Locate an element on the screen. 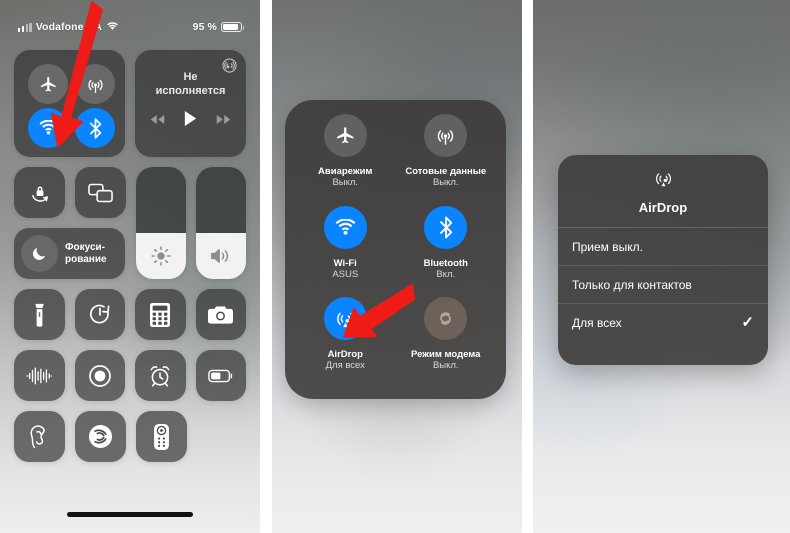  volume-icon is located at coordinates (221, 256).